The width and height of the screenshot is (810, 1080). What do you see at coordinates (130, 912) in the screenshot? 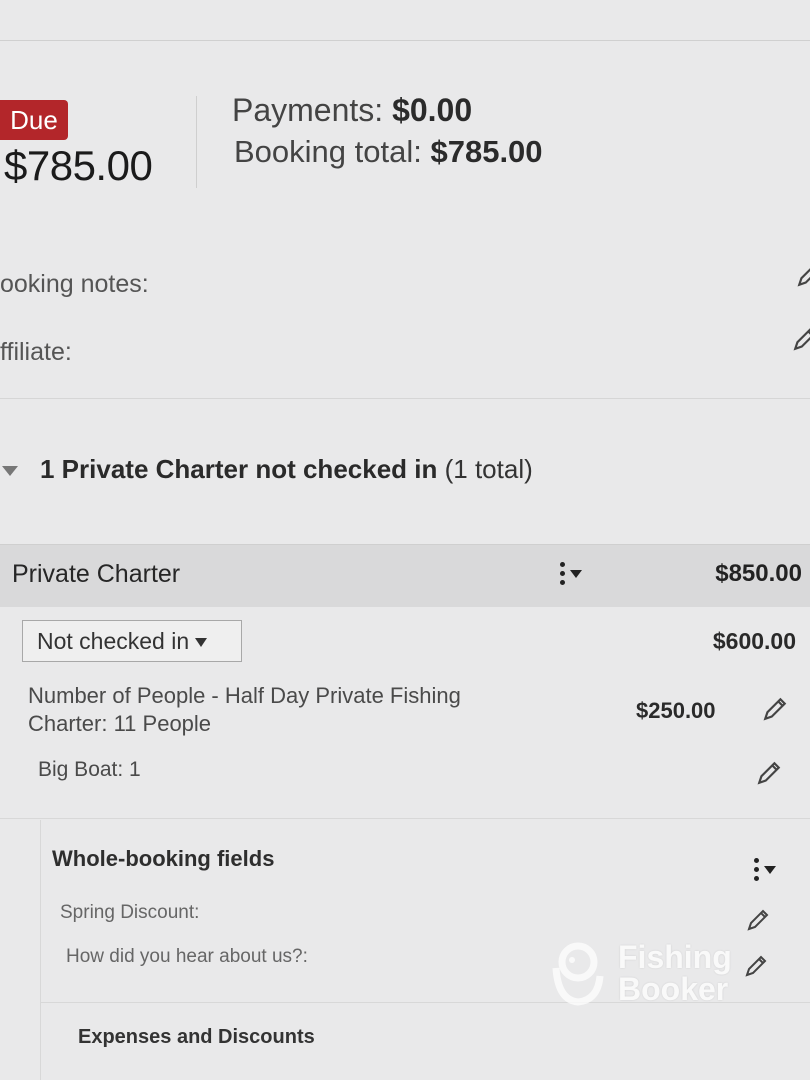
I see `spring-discount-label: Spring Discount:` at bounding box center [130, 912].